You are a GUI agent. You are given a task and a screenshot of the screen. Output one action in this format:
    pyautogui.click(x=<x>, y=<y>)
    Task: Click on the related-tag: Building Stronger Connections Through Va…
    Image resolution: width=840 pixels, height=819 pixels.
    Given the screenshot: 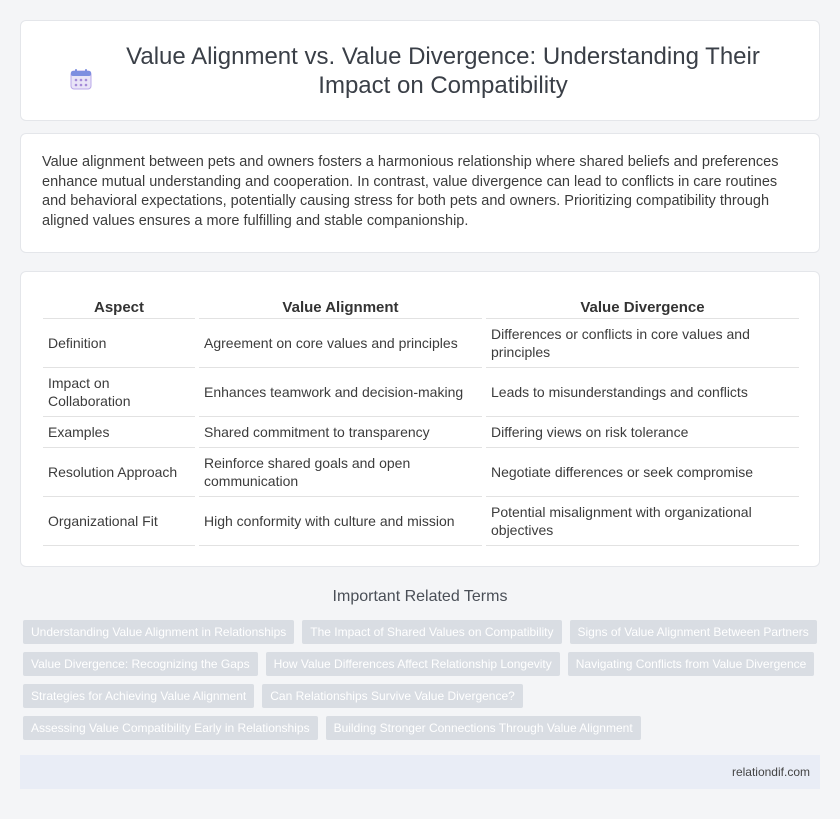 What is the action you would take?
    pyautogui.click(x=483, y=728)
    